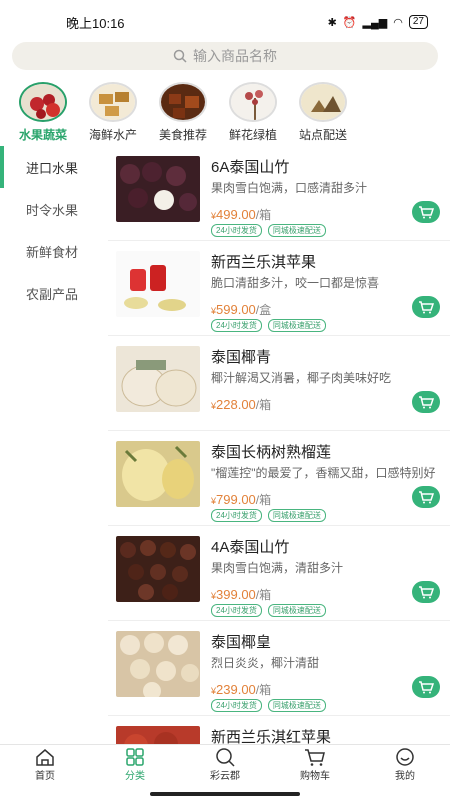 Image resolution: width=450 pixels, height=800 pixels. I want to click on product-price: ¥599.00/盒, so click(241, 309).